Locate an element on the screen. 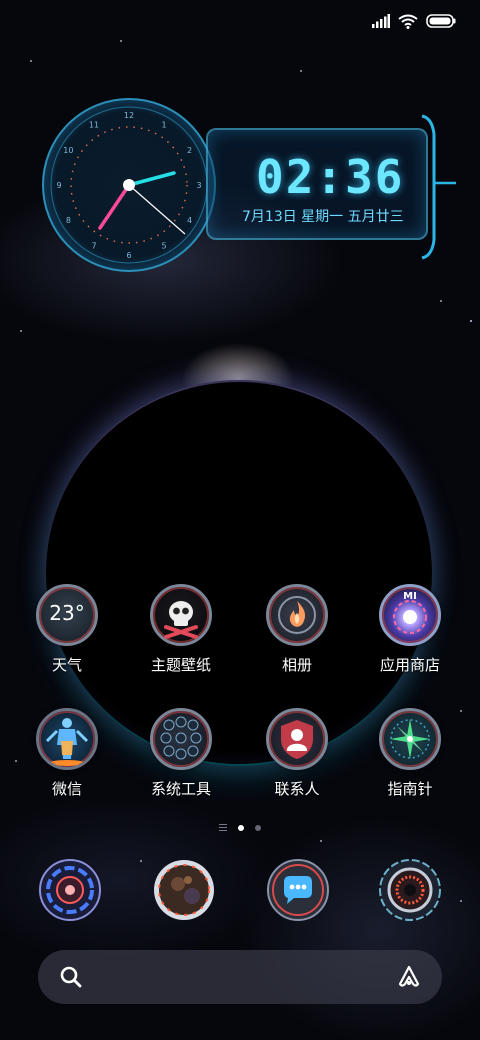  app-label: 指南针 is located at coordinates (410, 789).